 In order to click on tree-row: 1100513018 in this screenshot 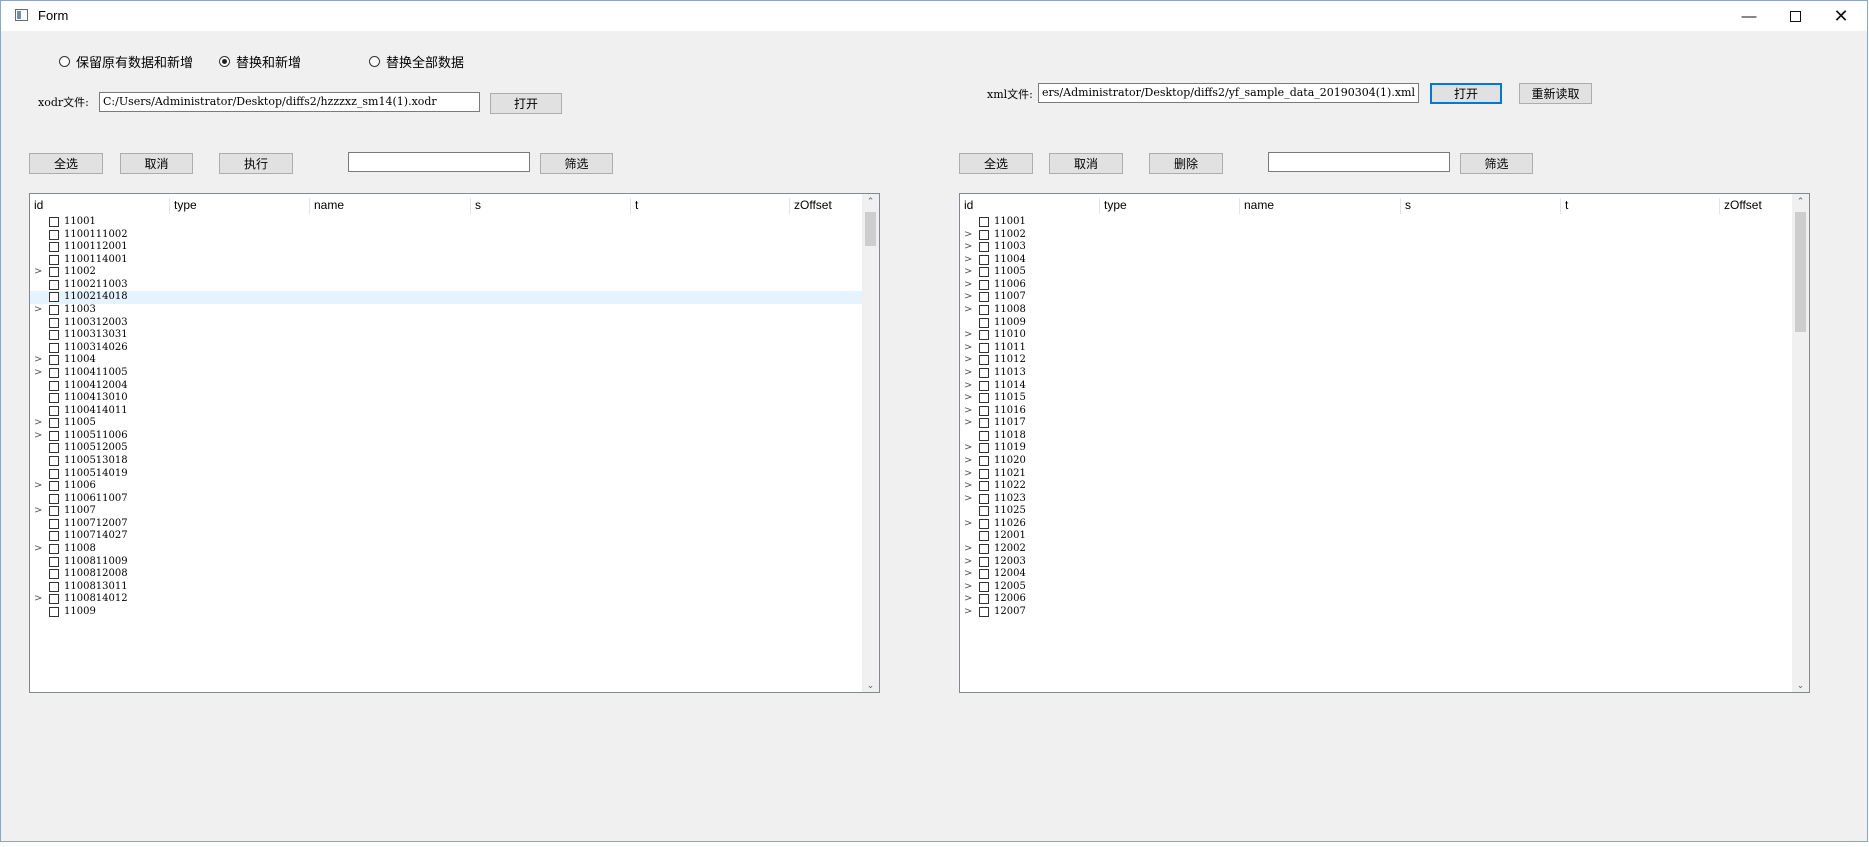, I will do `click(447, 461)`.